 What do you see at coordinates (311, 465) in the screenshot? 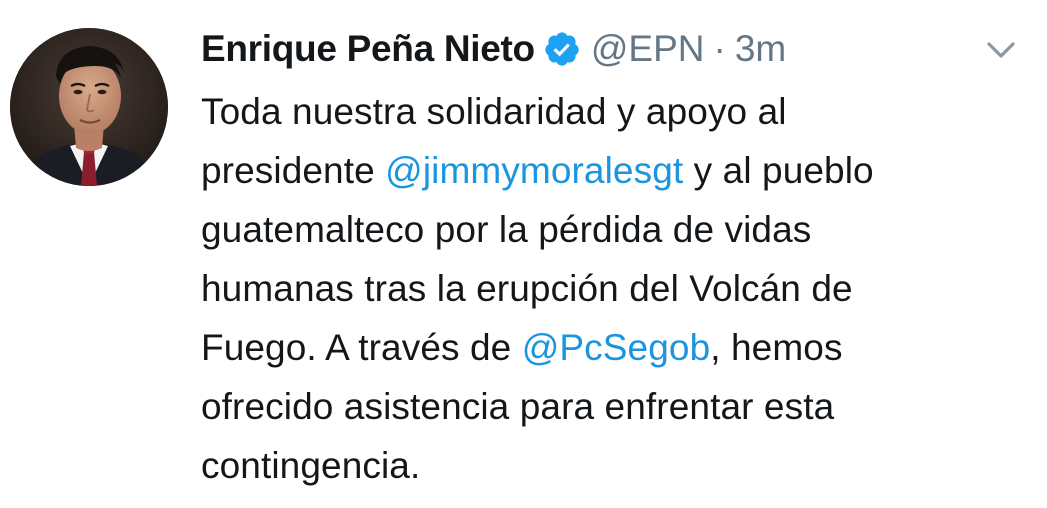
I see `tweet-line: contingencia.` at bounding box center [311, 465].